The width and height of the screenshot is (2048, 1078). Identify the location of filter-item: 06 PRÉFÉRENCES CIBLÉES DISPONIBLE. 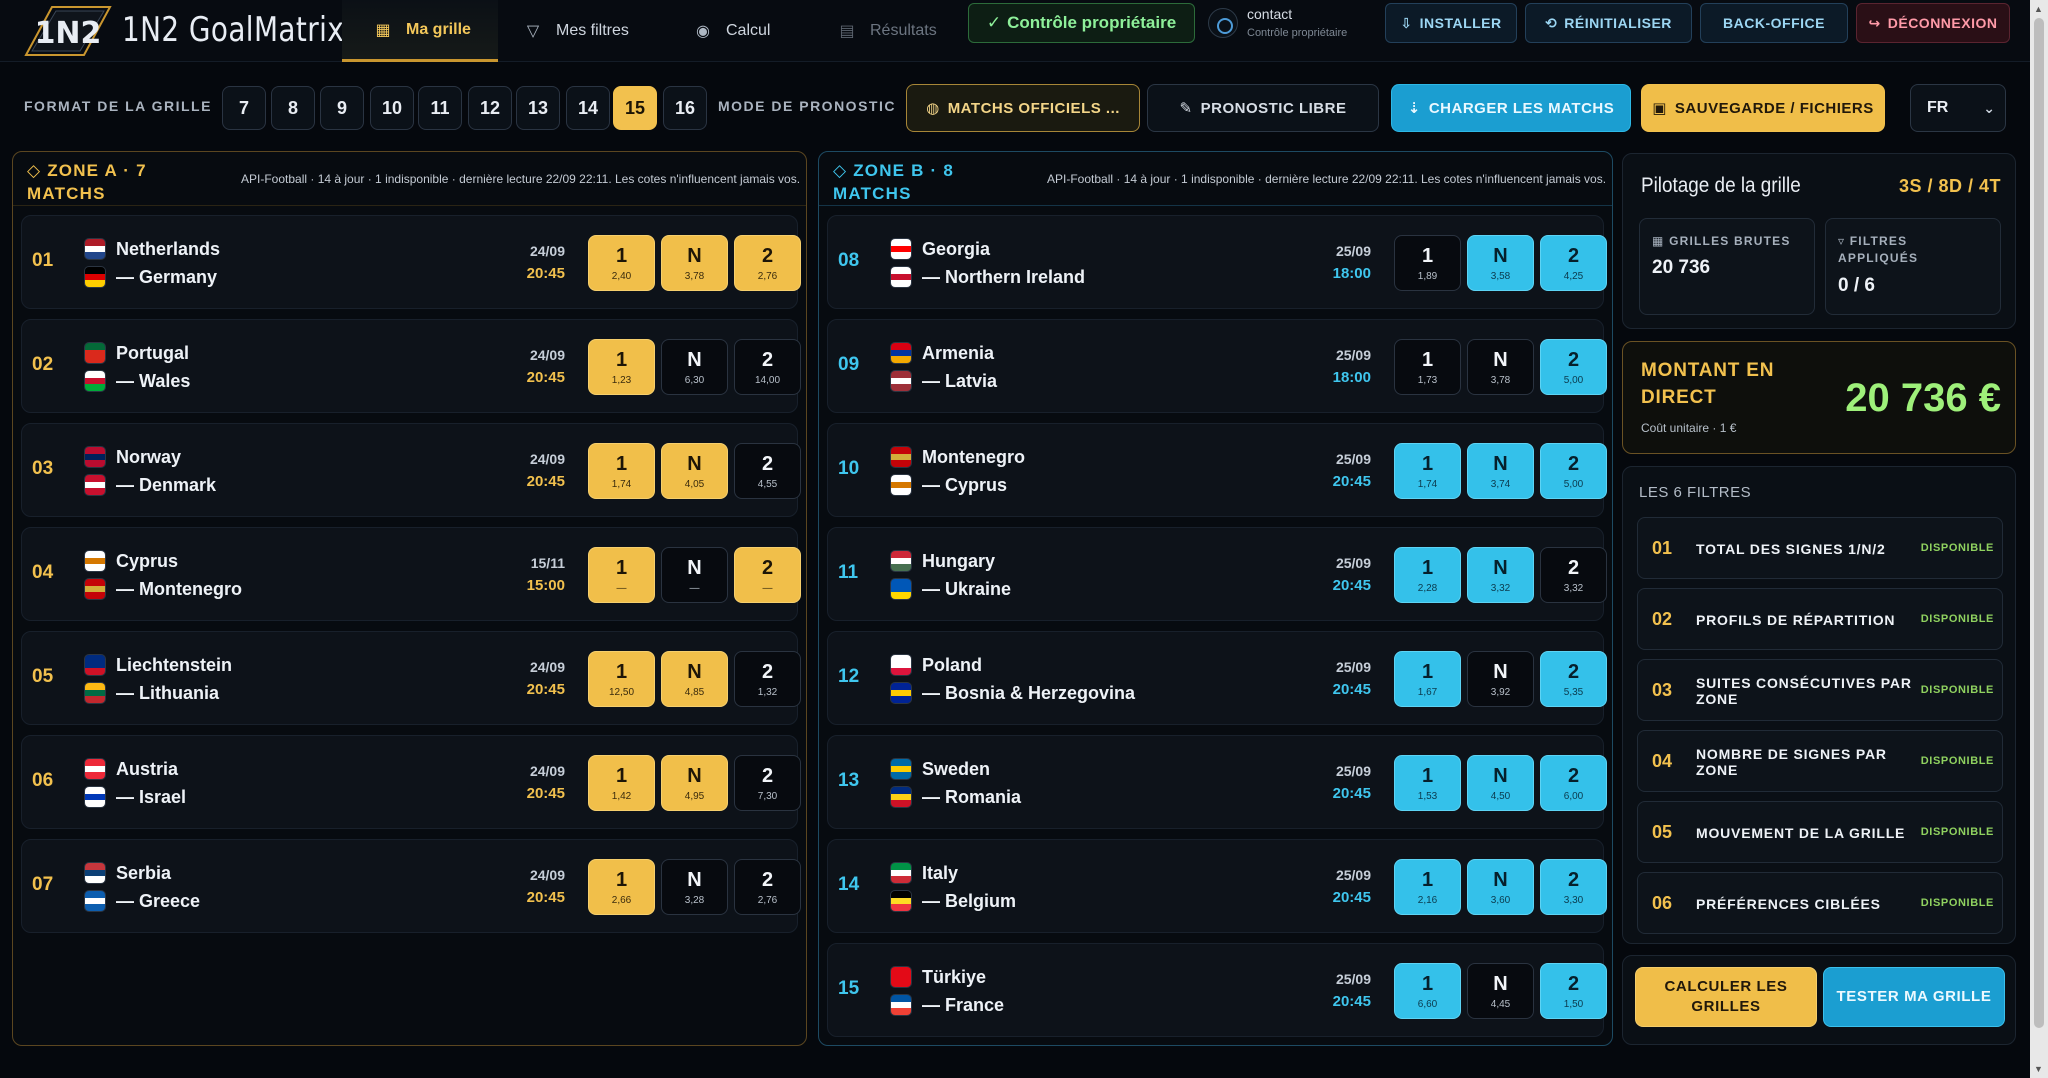
(1820, 903).